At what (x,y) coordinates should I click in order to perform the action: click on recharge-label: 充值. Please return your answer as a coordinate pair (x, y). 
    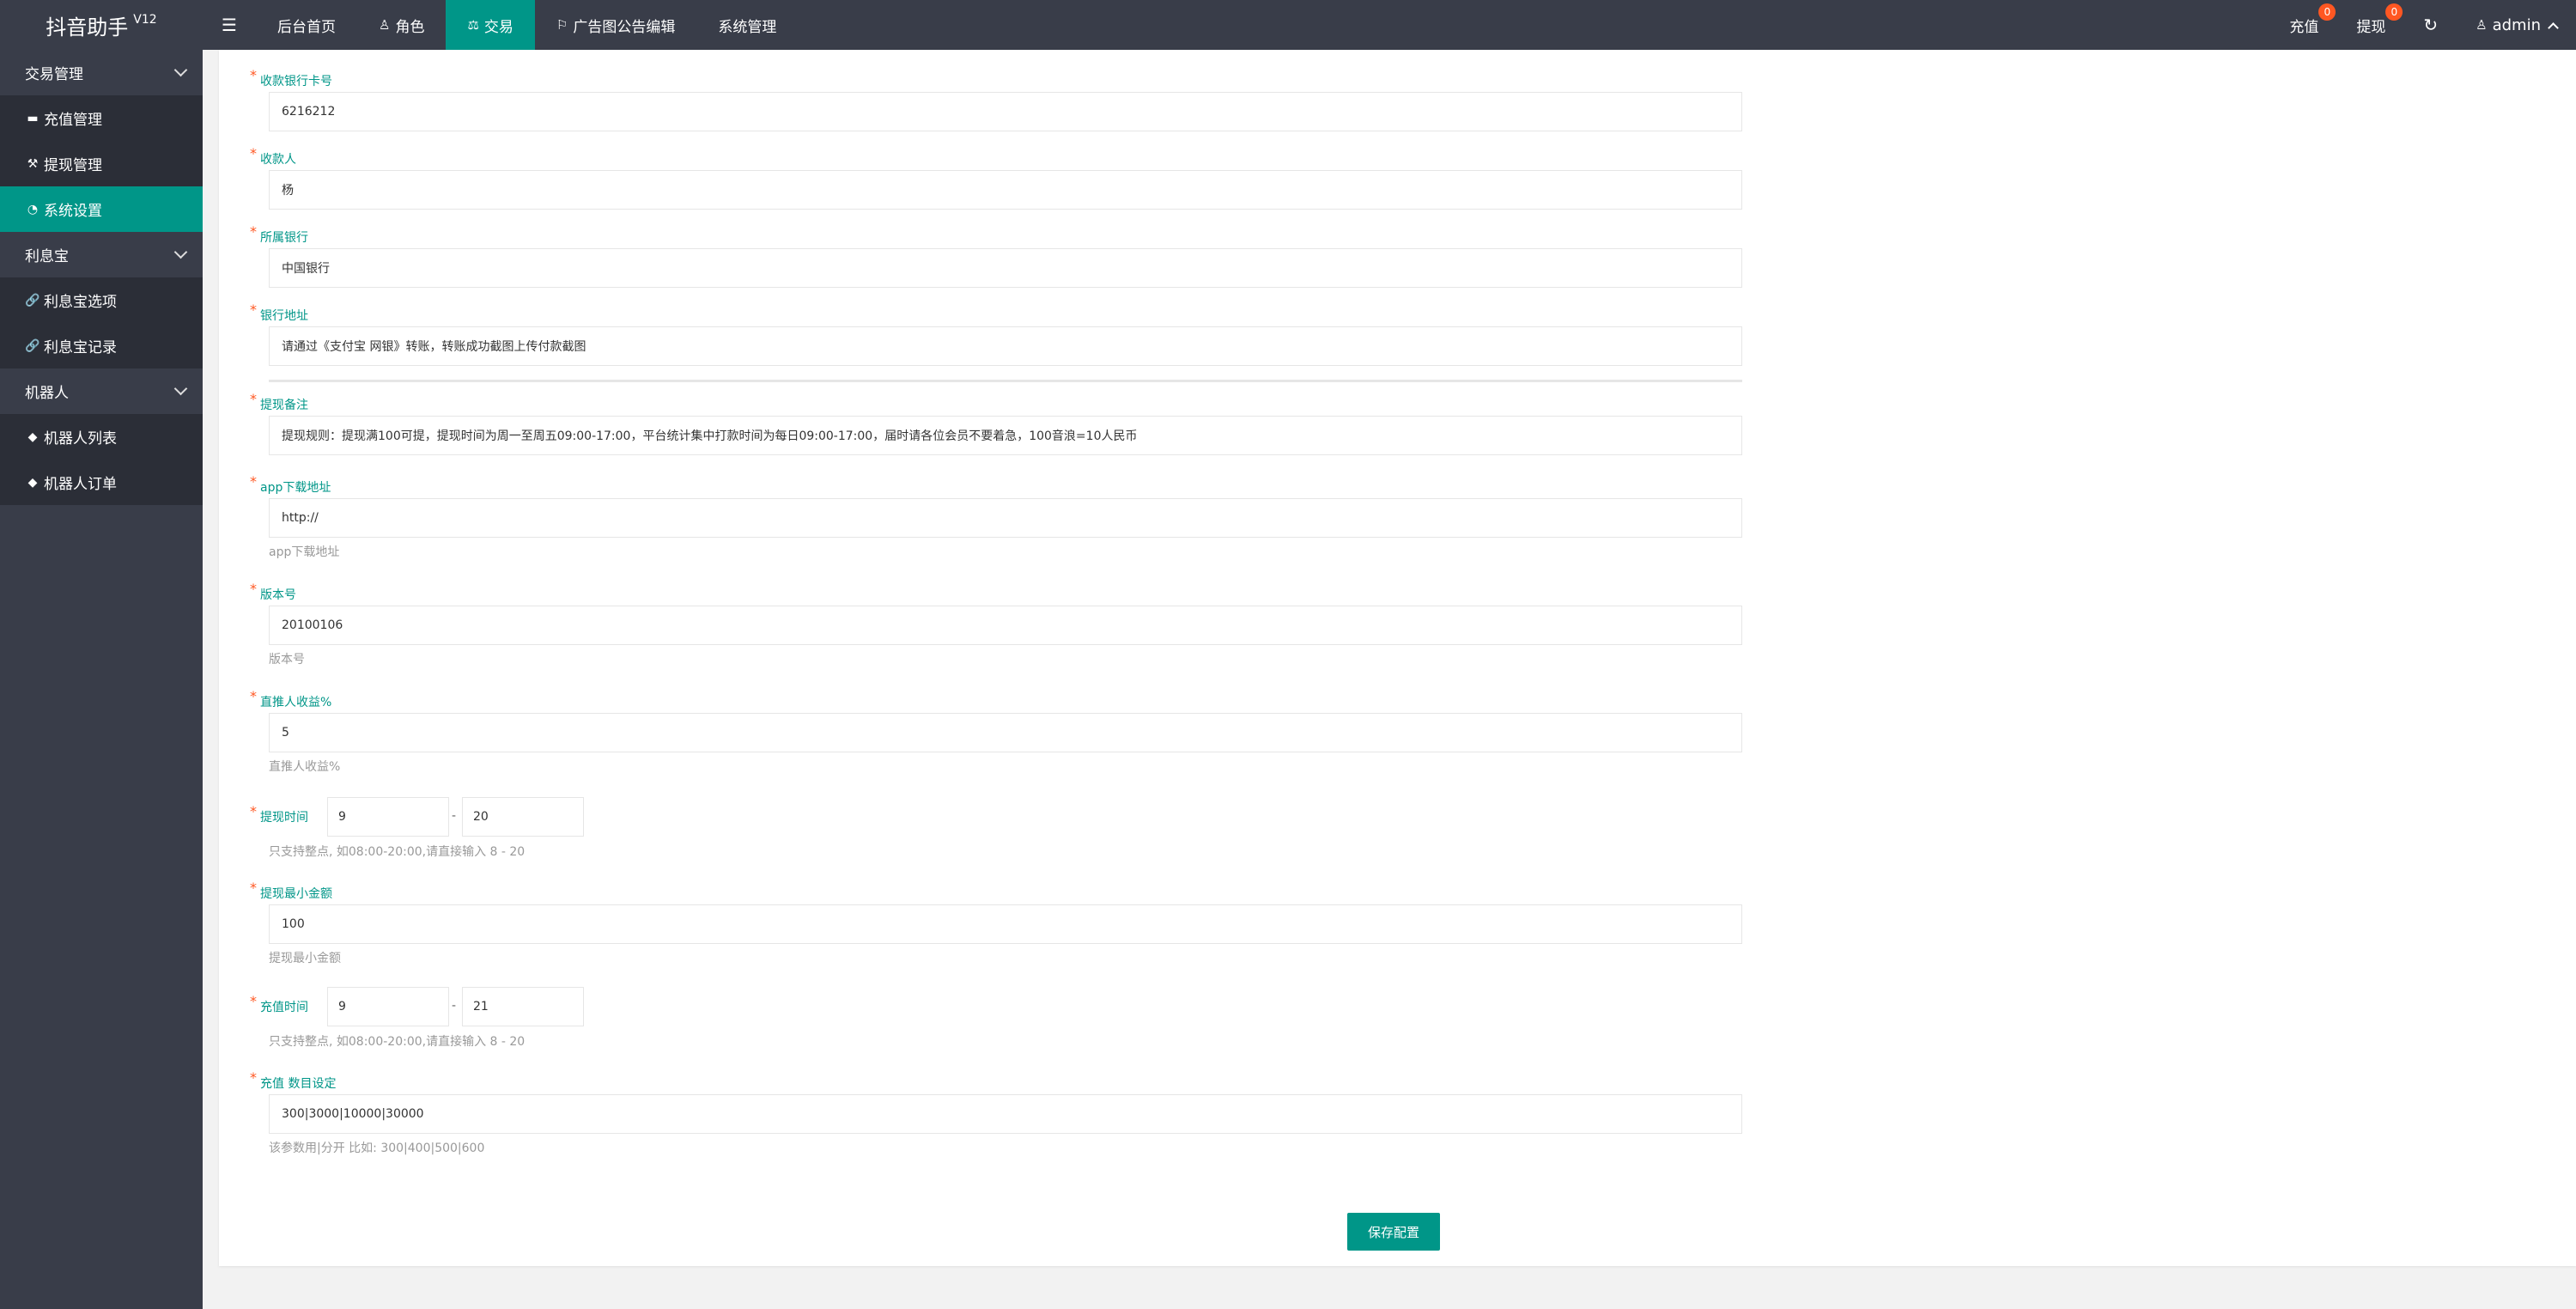
    Looking at the image, I should click on (2304, 27).